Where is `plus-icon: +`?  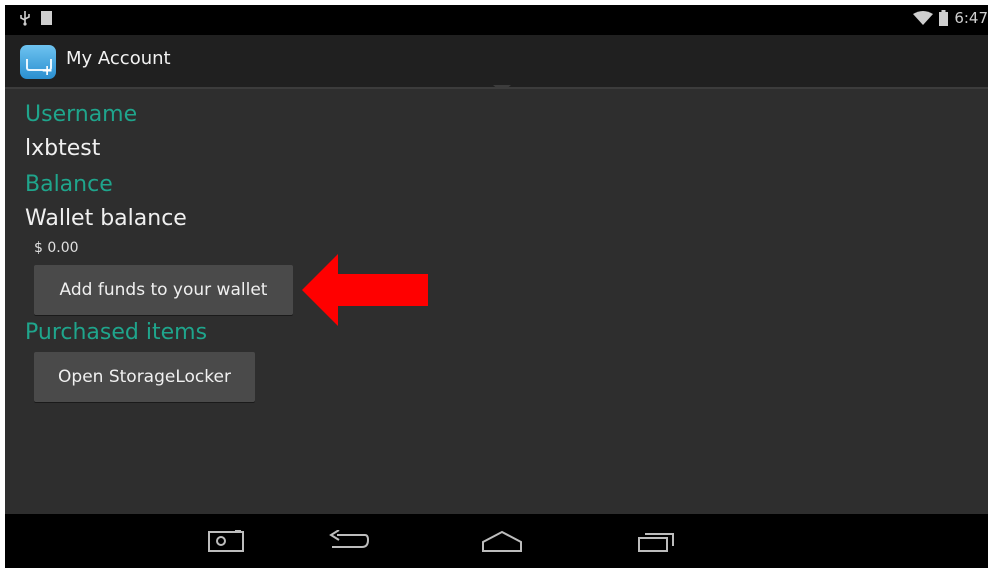
plus-icon: + is located at coordinates (47, 71).